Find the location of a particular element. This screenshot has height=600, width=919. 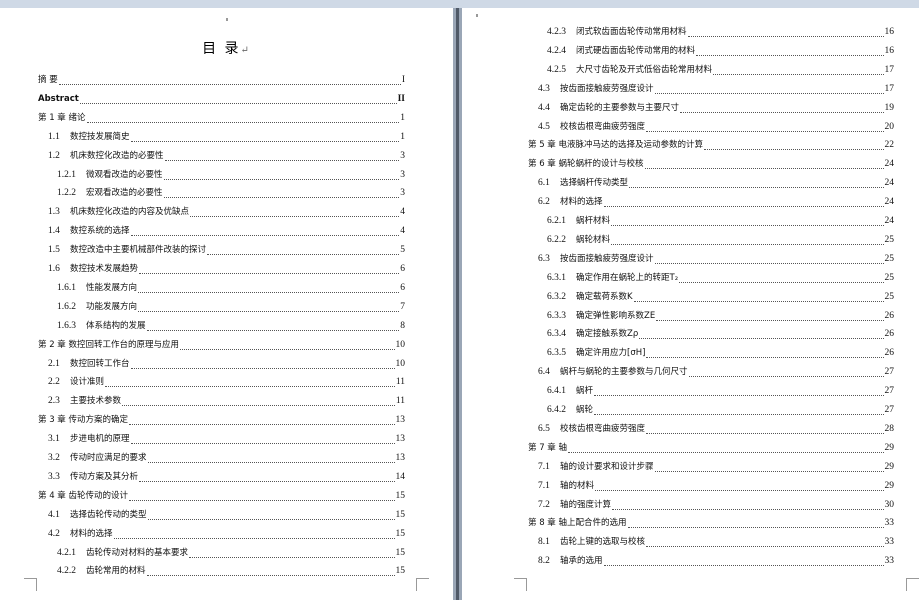

toc-entry-text: 数控回转工作台 is located at coordinates (100, 363).